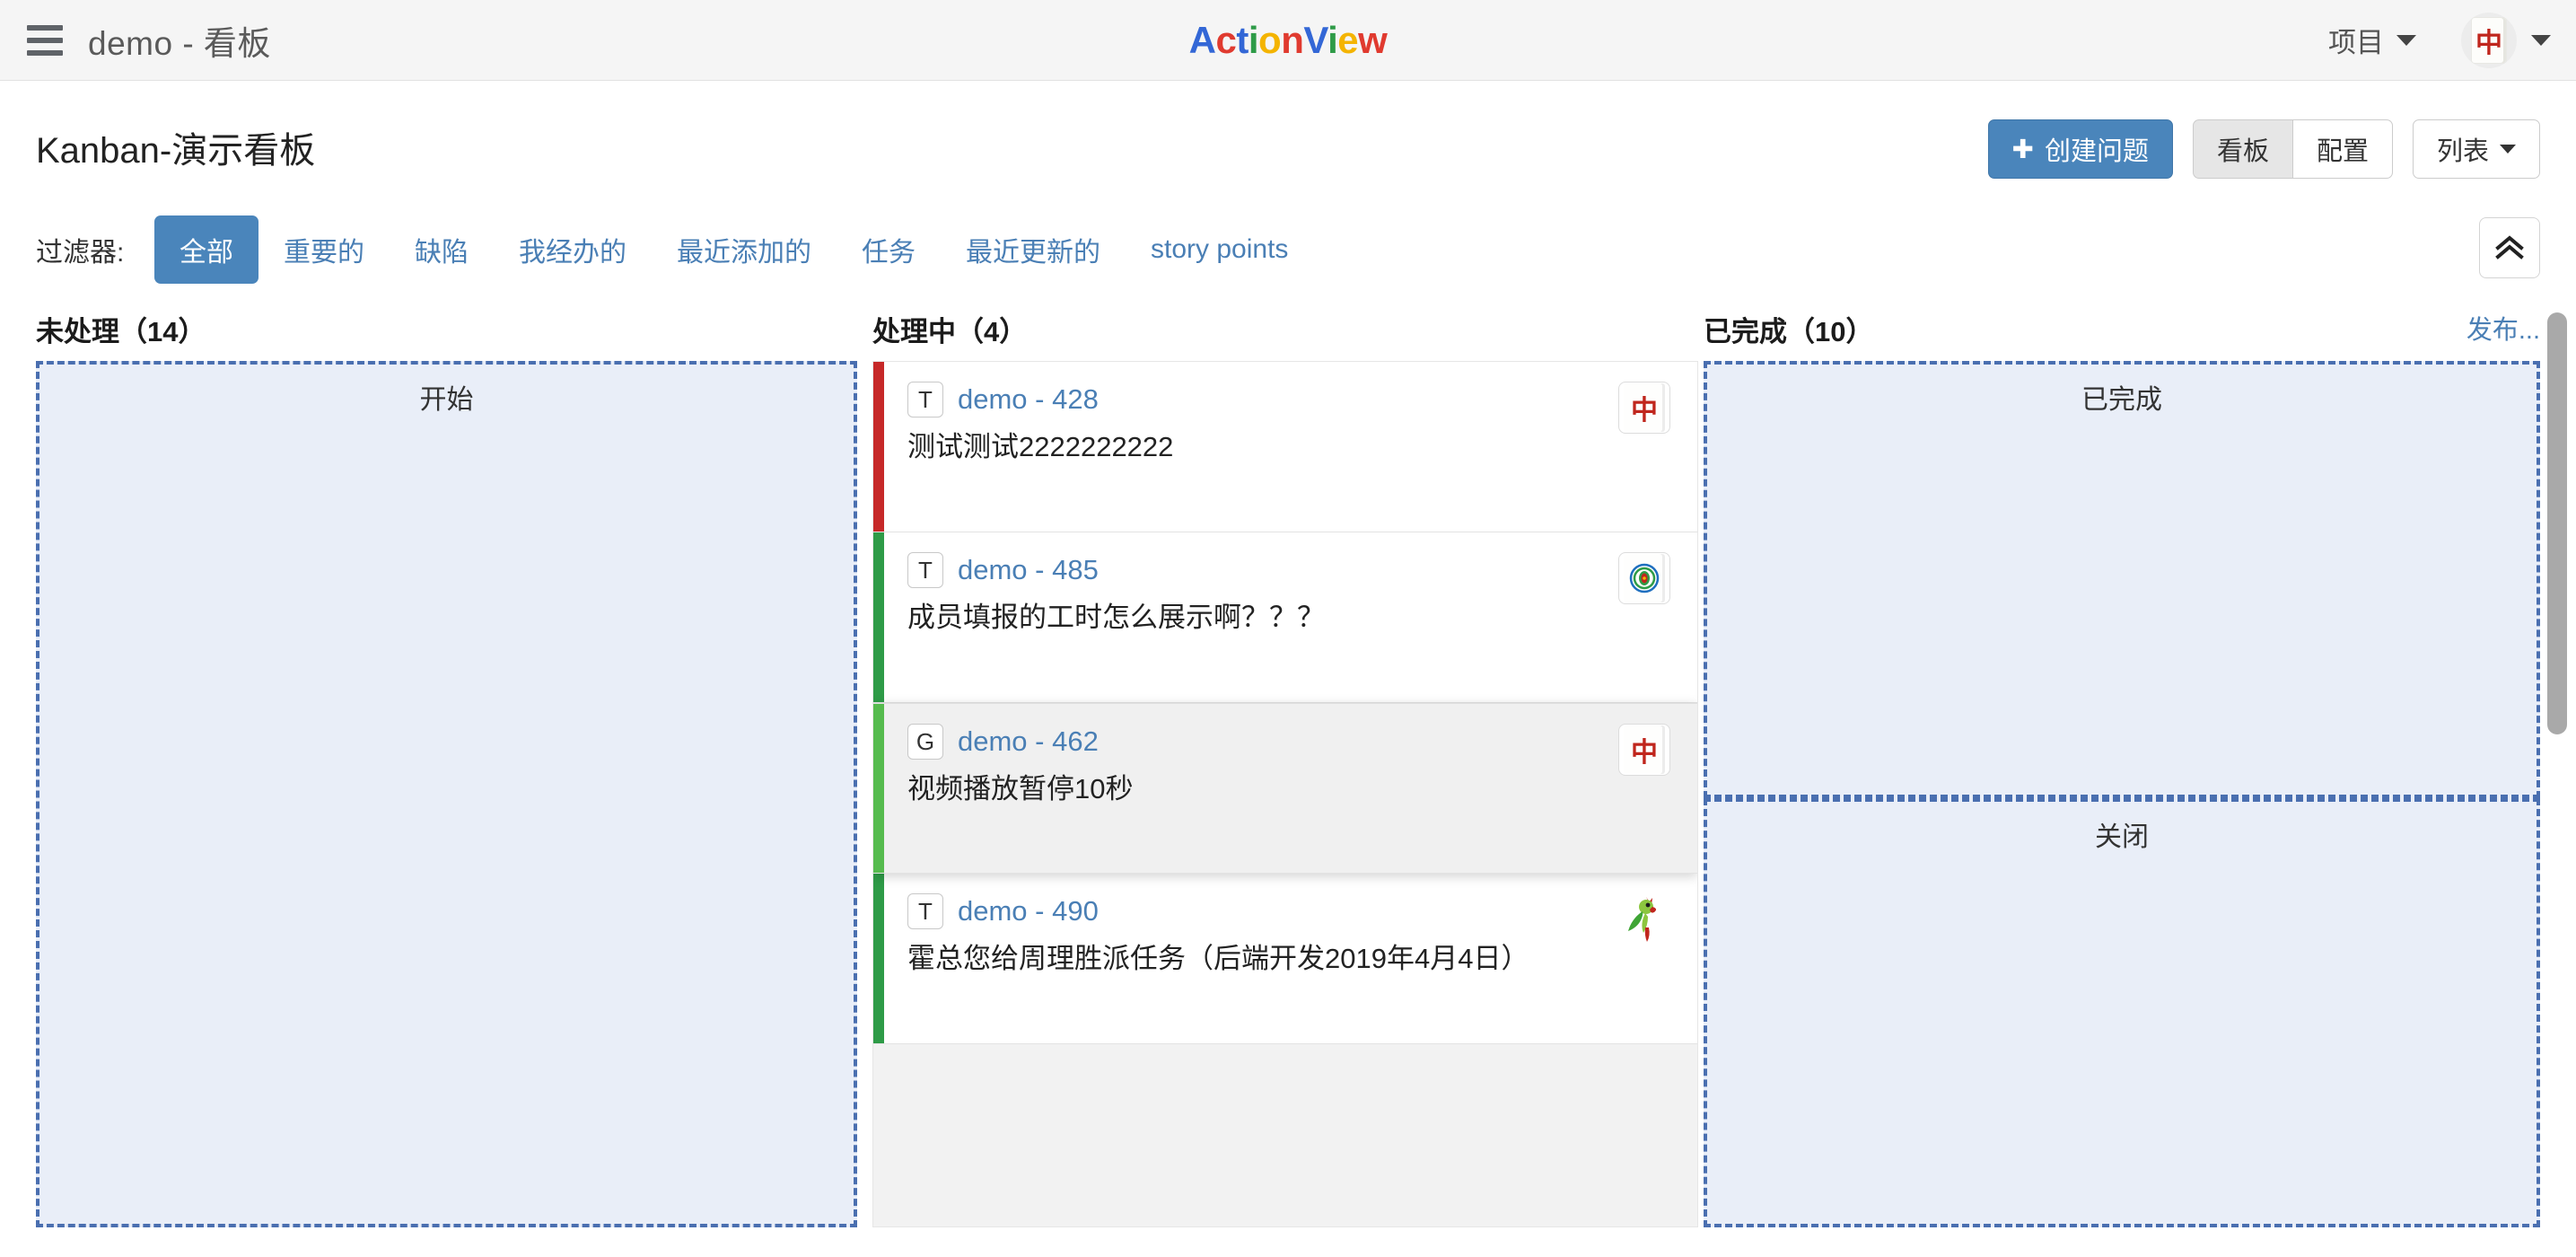 The width and height of the screenshot is (2576, 1257). Describe the element at coordinates (2356, 43) in the screenshot. I see `project-menu-label: 项目` at that location.